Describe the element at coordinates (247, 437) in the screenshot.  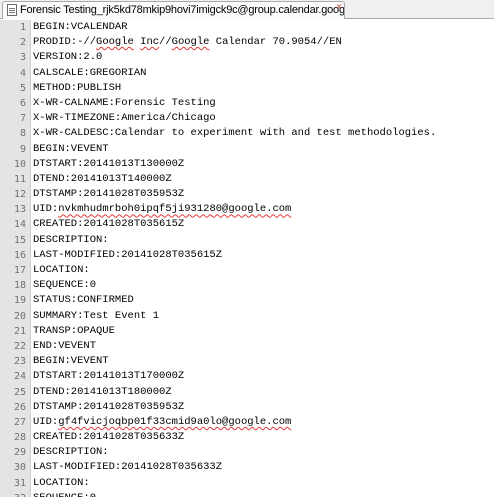
I see `code-line: 28 CREATED:20141028T035633Z` at that location.